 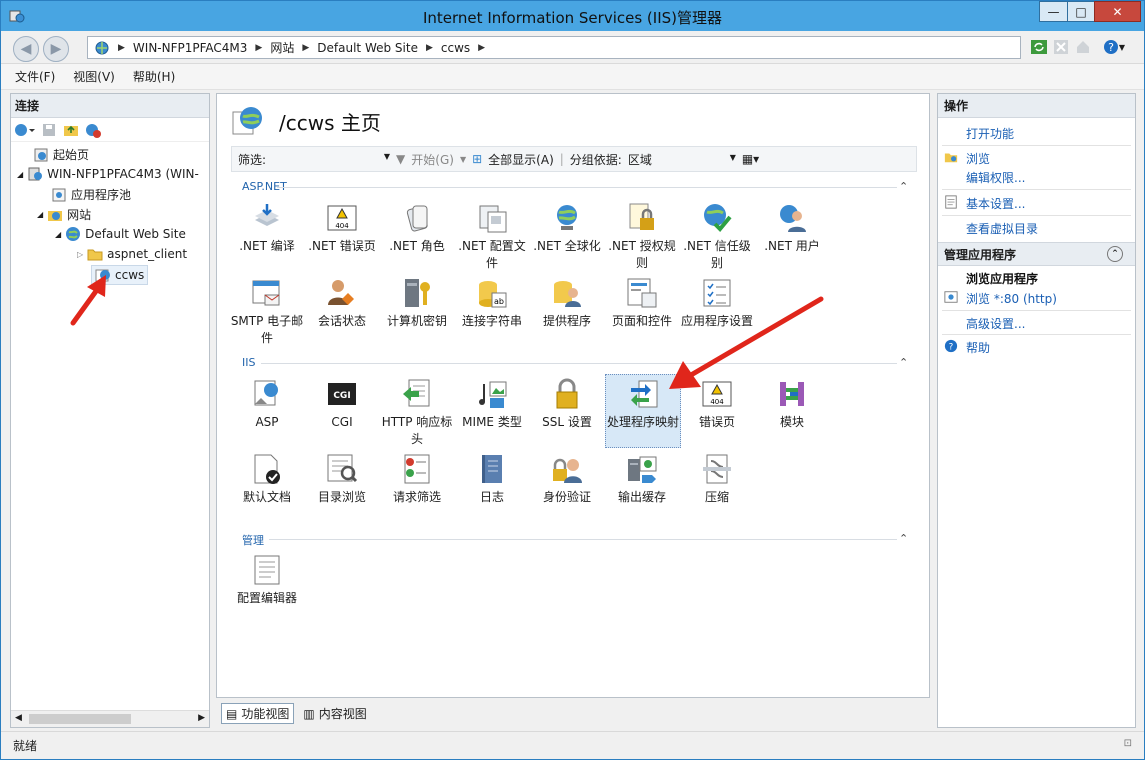 What do you see at coordinates (1002, 228) in the screenshot?
I see `action-view-virtual-dirs: 查看虚拟目录` at bounding box center [1002, 228].